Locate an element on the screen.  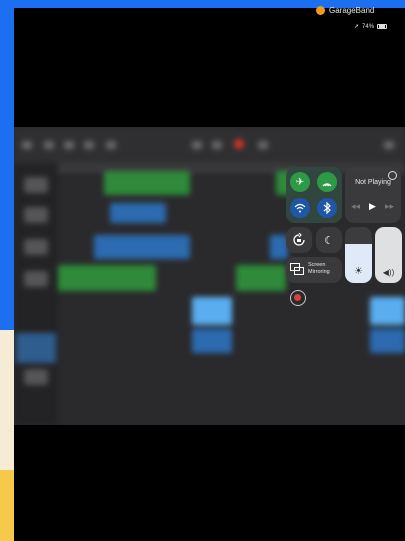
screen-mirroring-button: Screen Mirroring is located at coordinates (314, 270).